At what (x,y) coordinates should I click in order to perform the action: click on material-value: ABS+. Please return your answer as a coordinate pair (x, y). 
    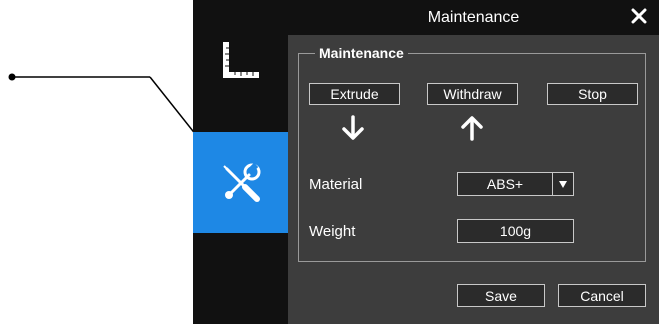
    Looking at the image, I should click on (505, 184).